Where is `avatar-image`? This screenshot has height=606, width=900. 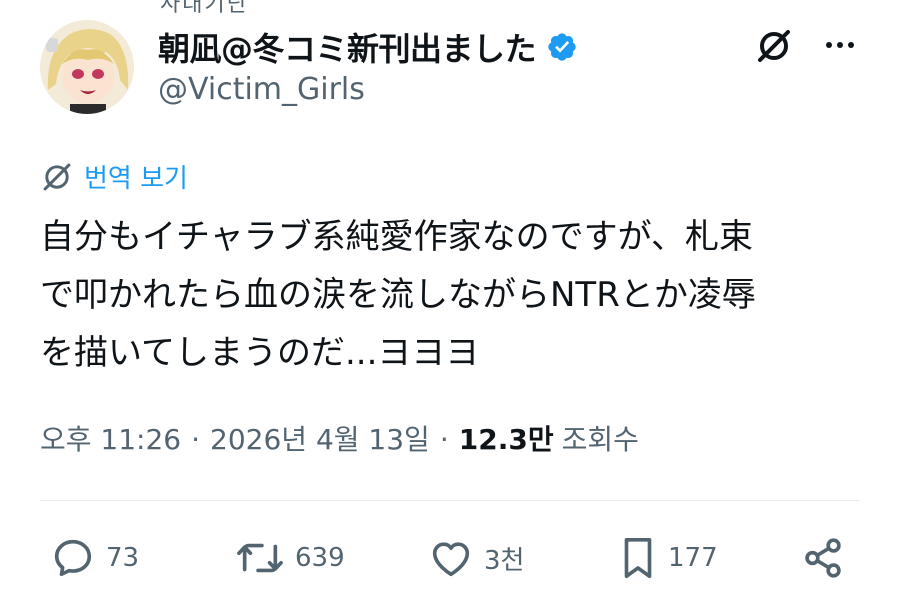
avatar-image is located at coordinates (87, 67).